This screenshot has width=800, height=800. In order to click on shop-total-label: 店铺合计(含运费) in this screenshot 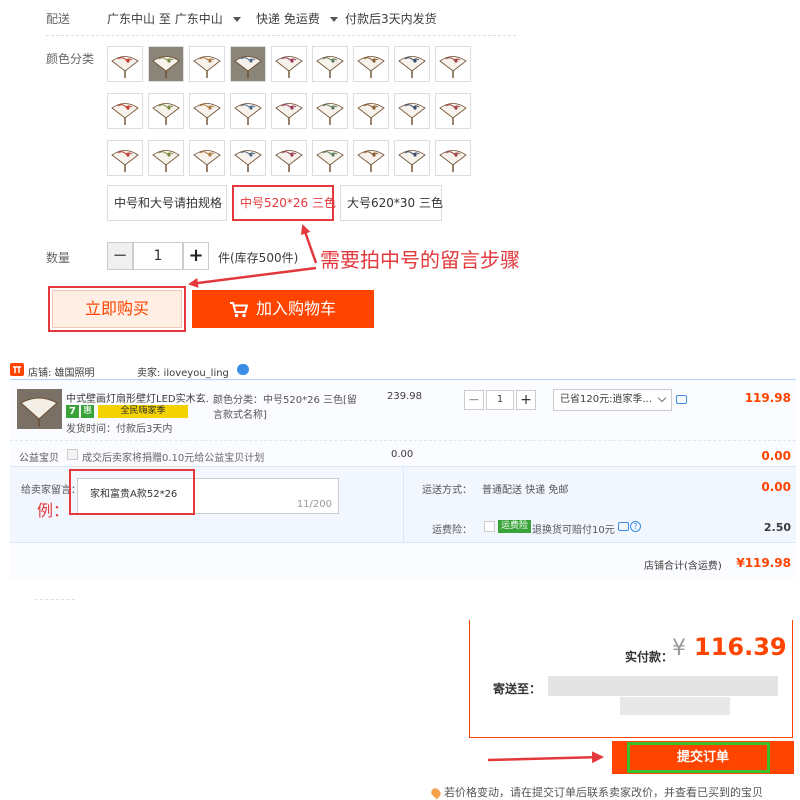, I will do `click(683, 566)`.